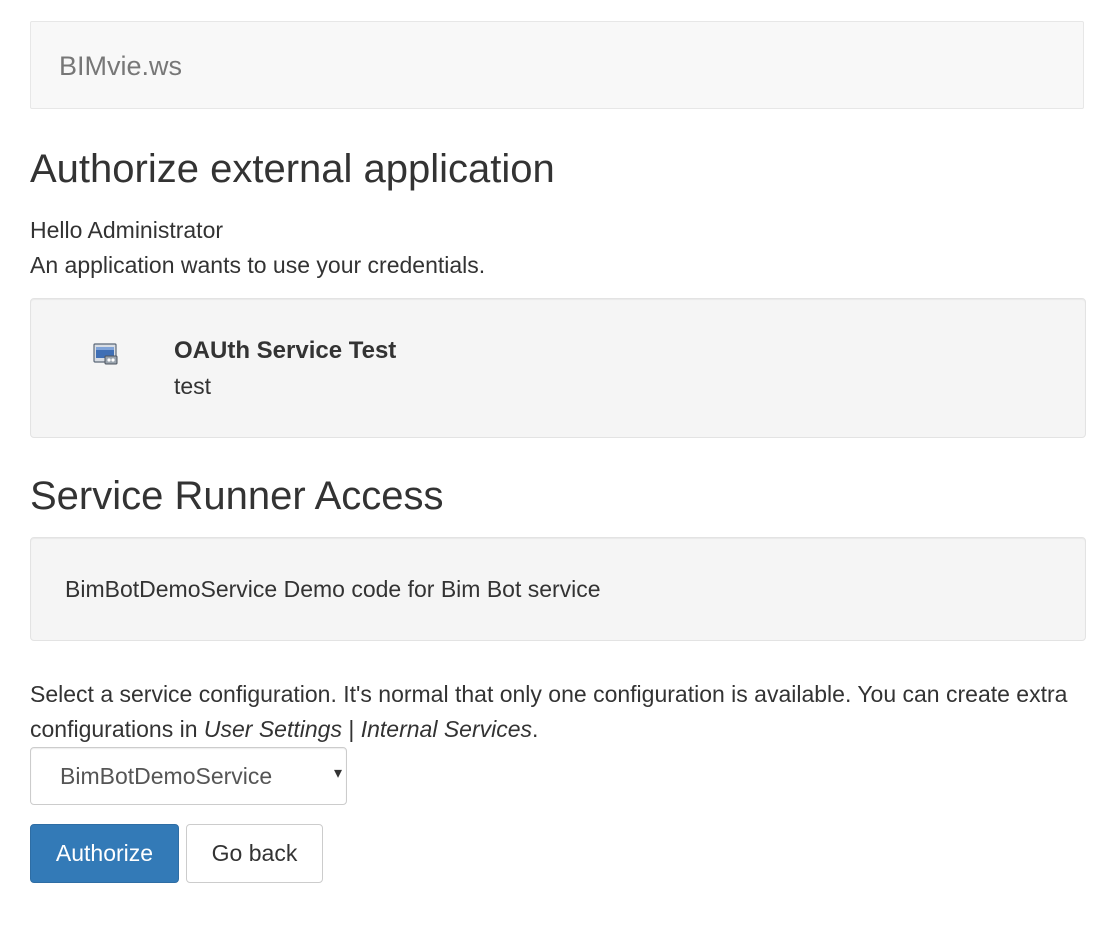 This screenshot has width=1108, height=939. Describe the element at coordinates (557, 65) in the screenshot. I see `top-navbar: BIMvie.ws` at that location.